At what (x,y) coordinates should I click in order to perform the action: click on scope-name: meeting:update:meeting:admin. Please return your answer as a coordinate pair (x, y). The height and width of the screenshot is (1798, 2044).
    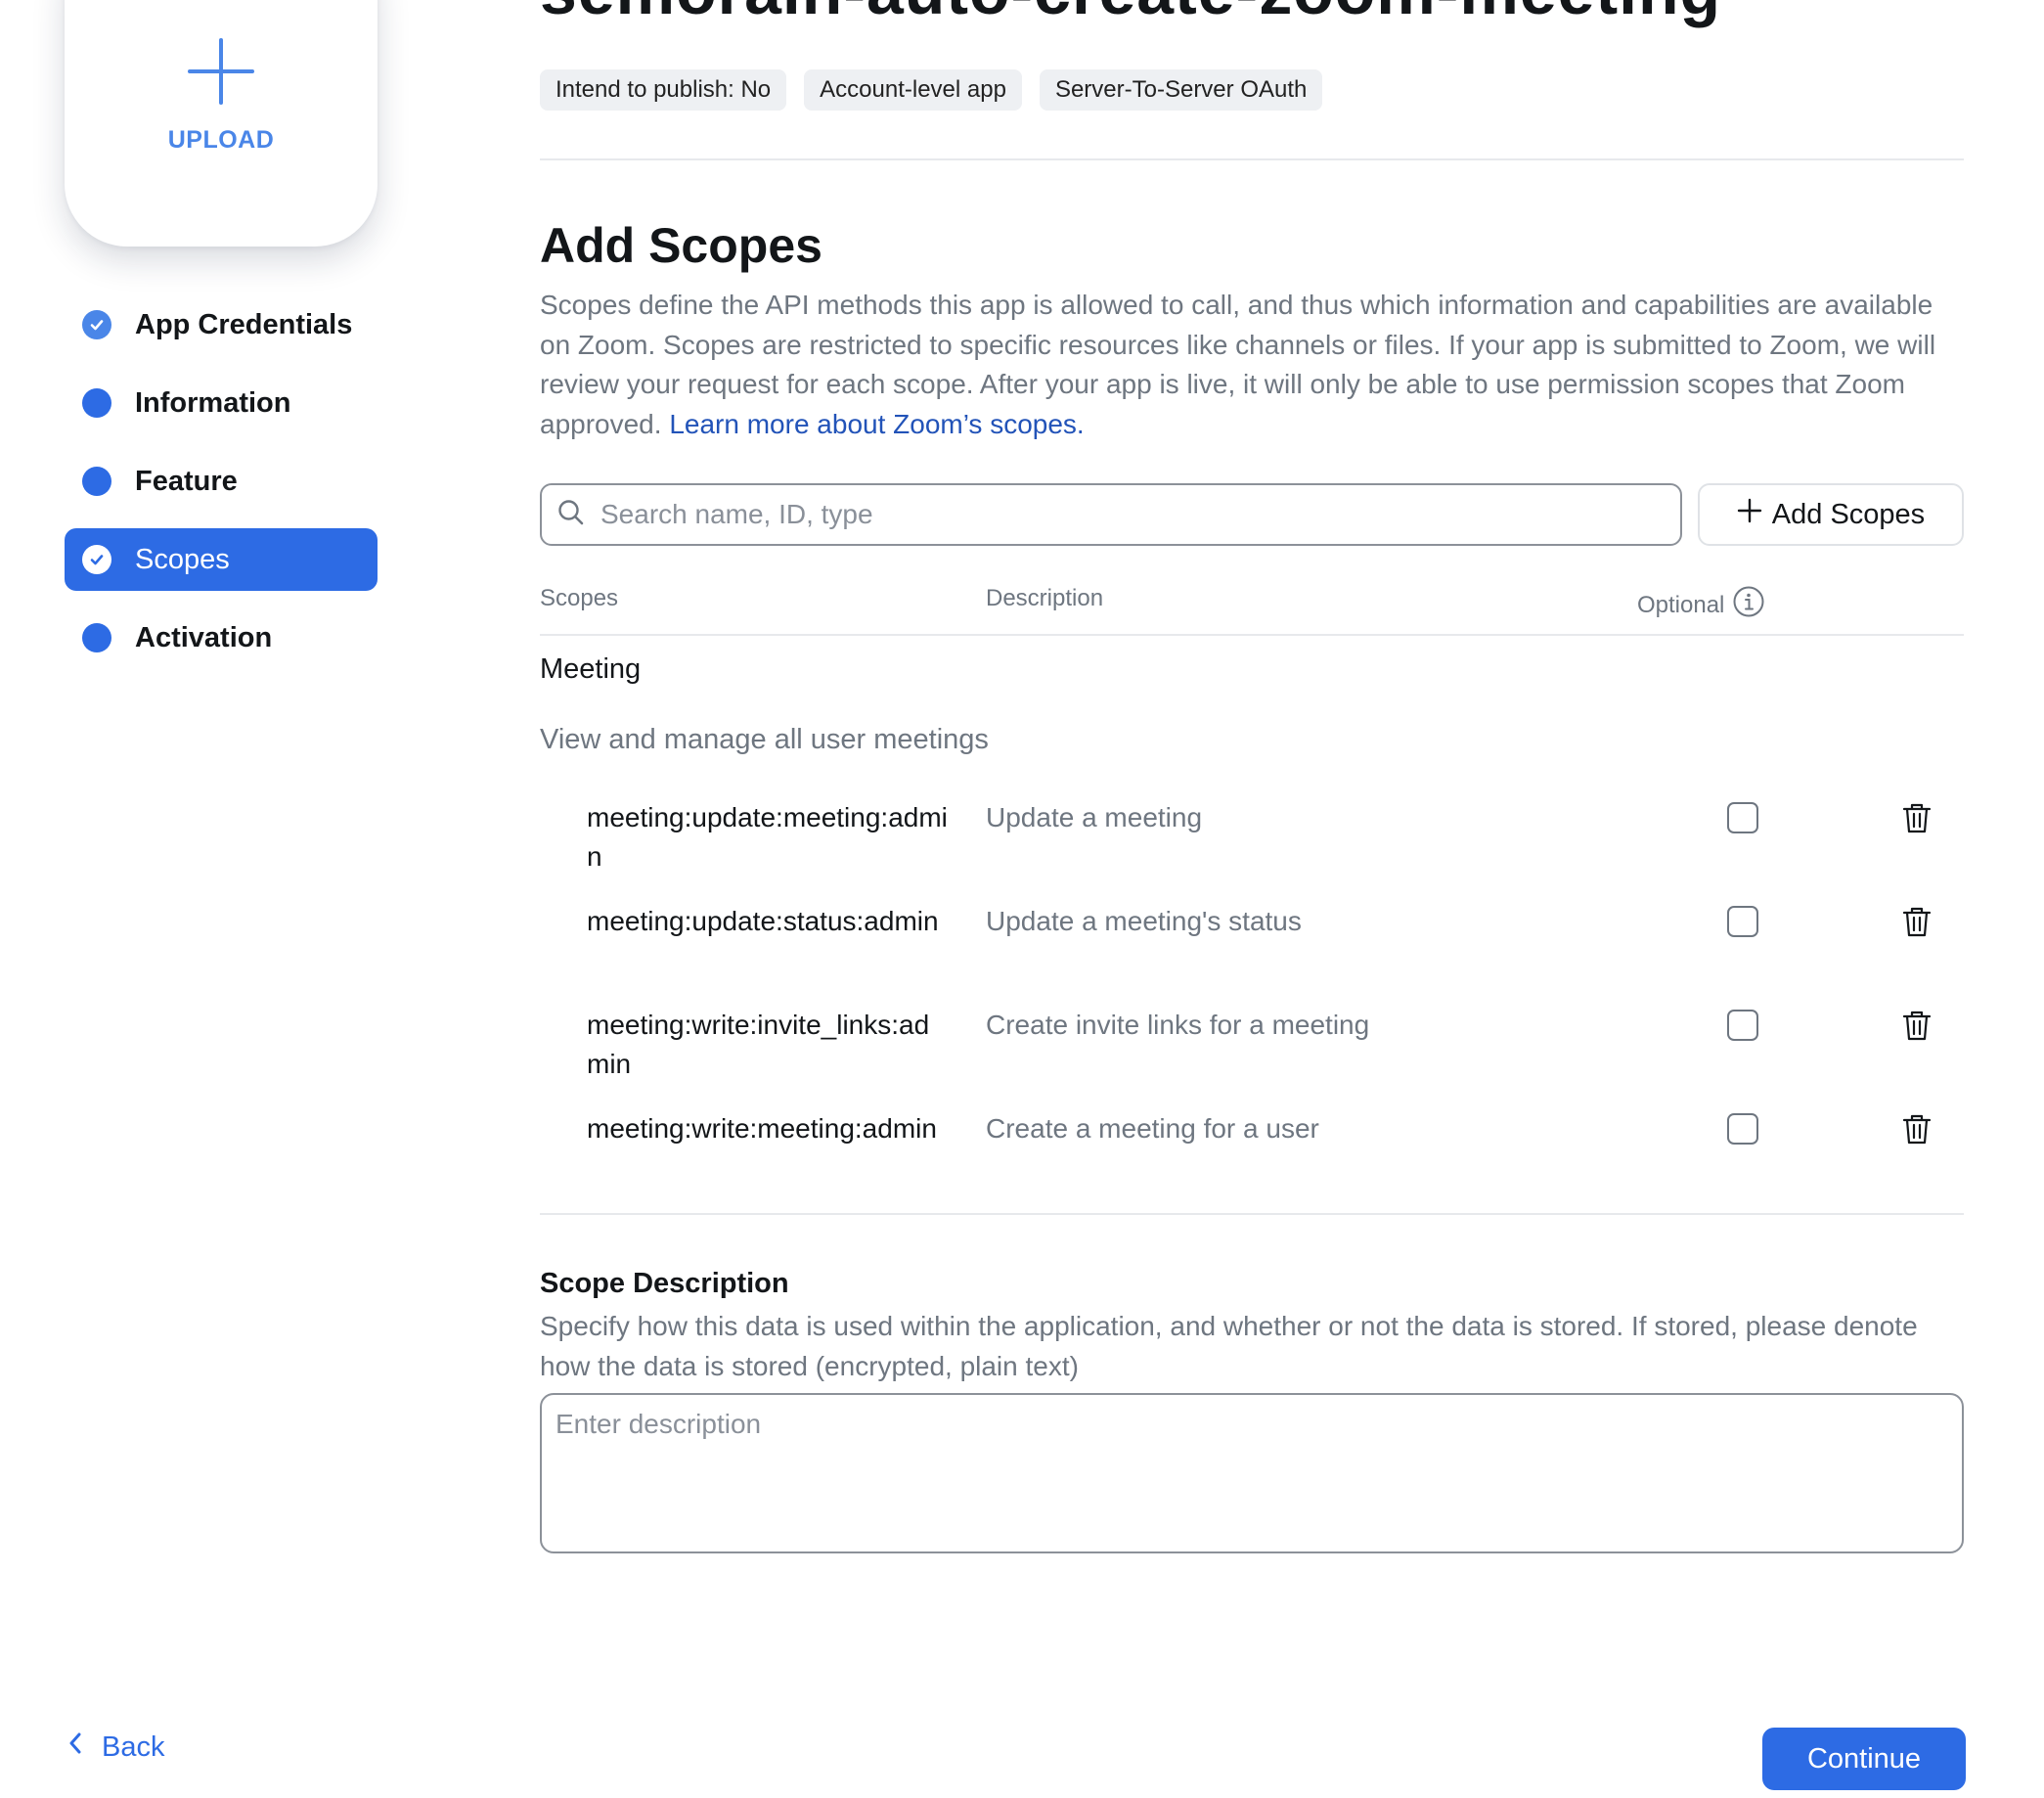
    Looking at the image, I should click on (767, 837).